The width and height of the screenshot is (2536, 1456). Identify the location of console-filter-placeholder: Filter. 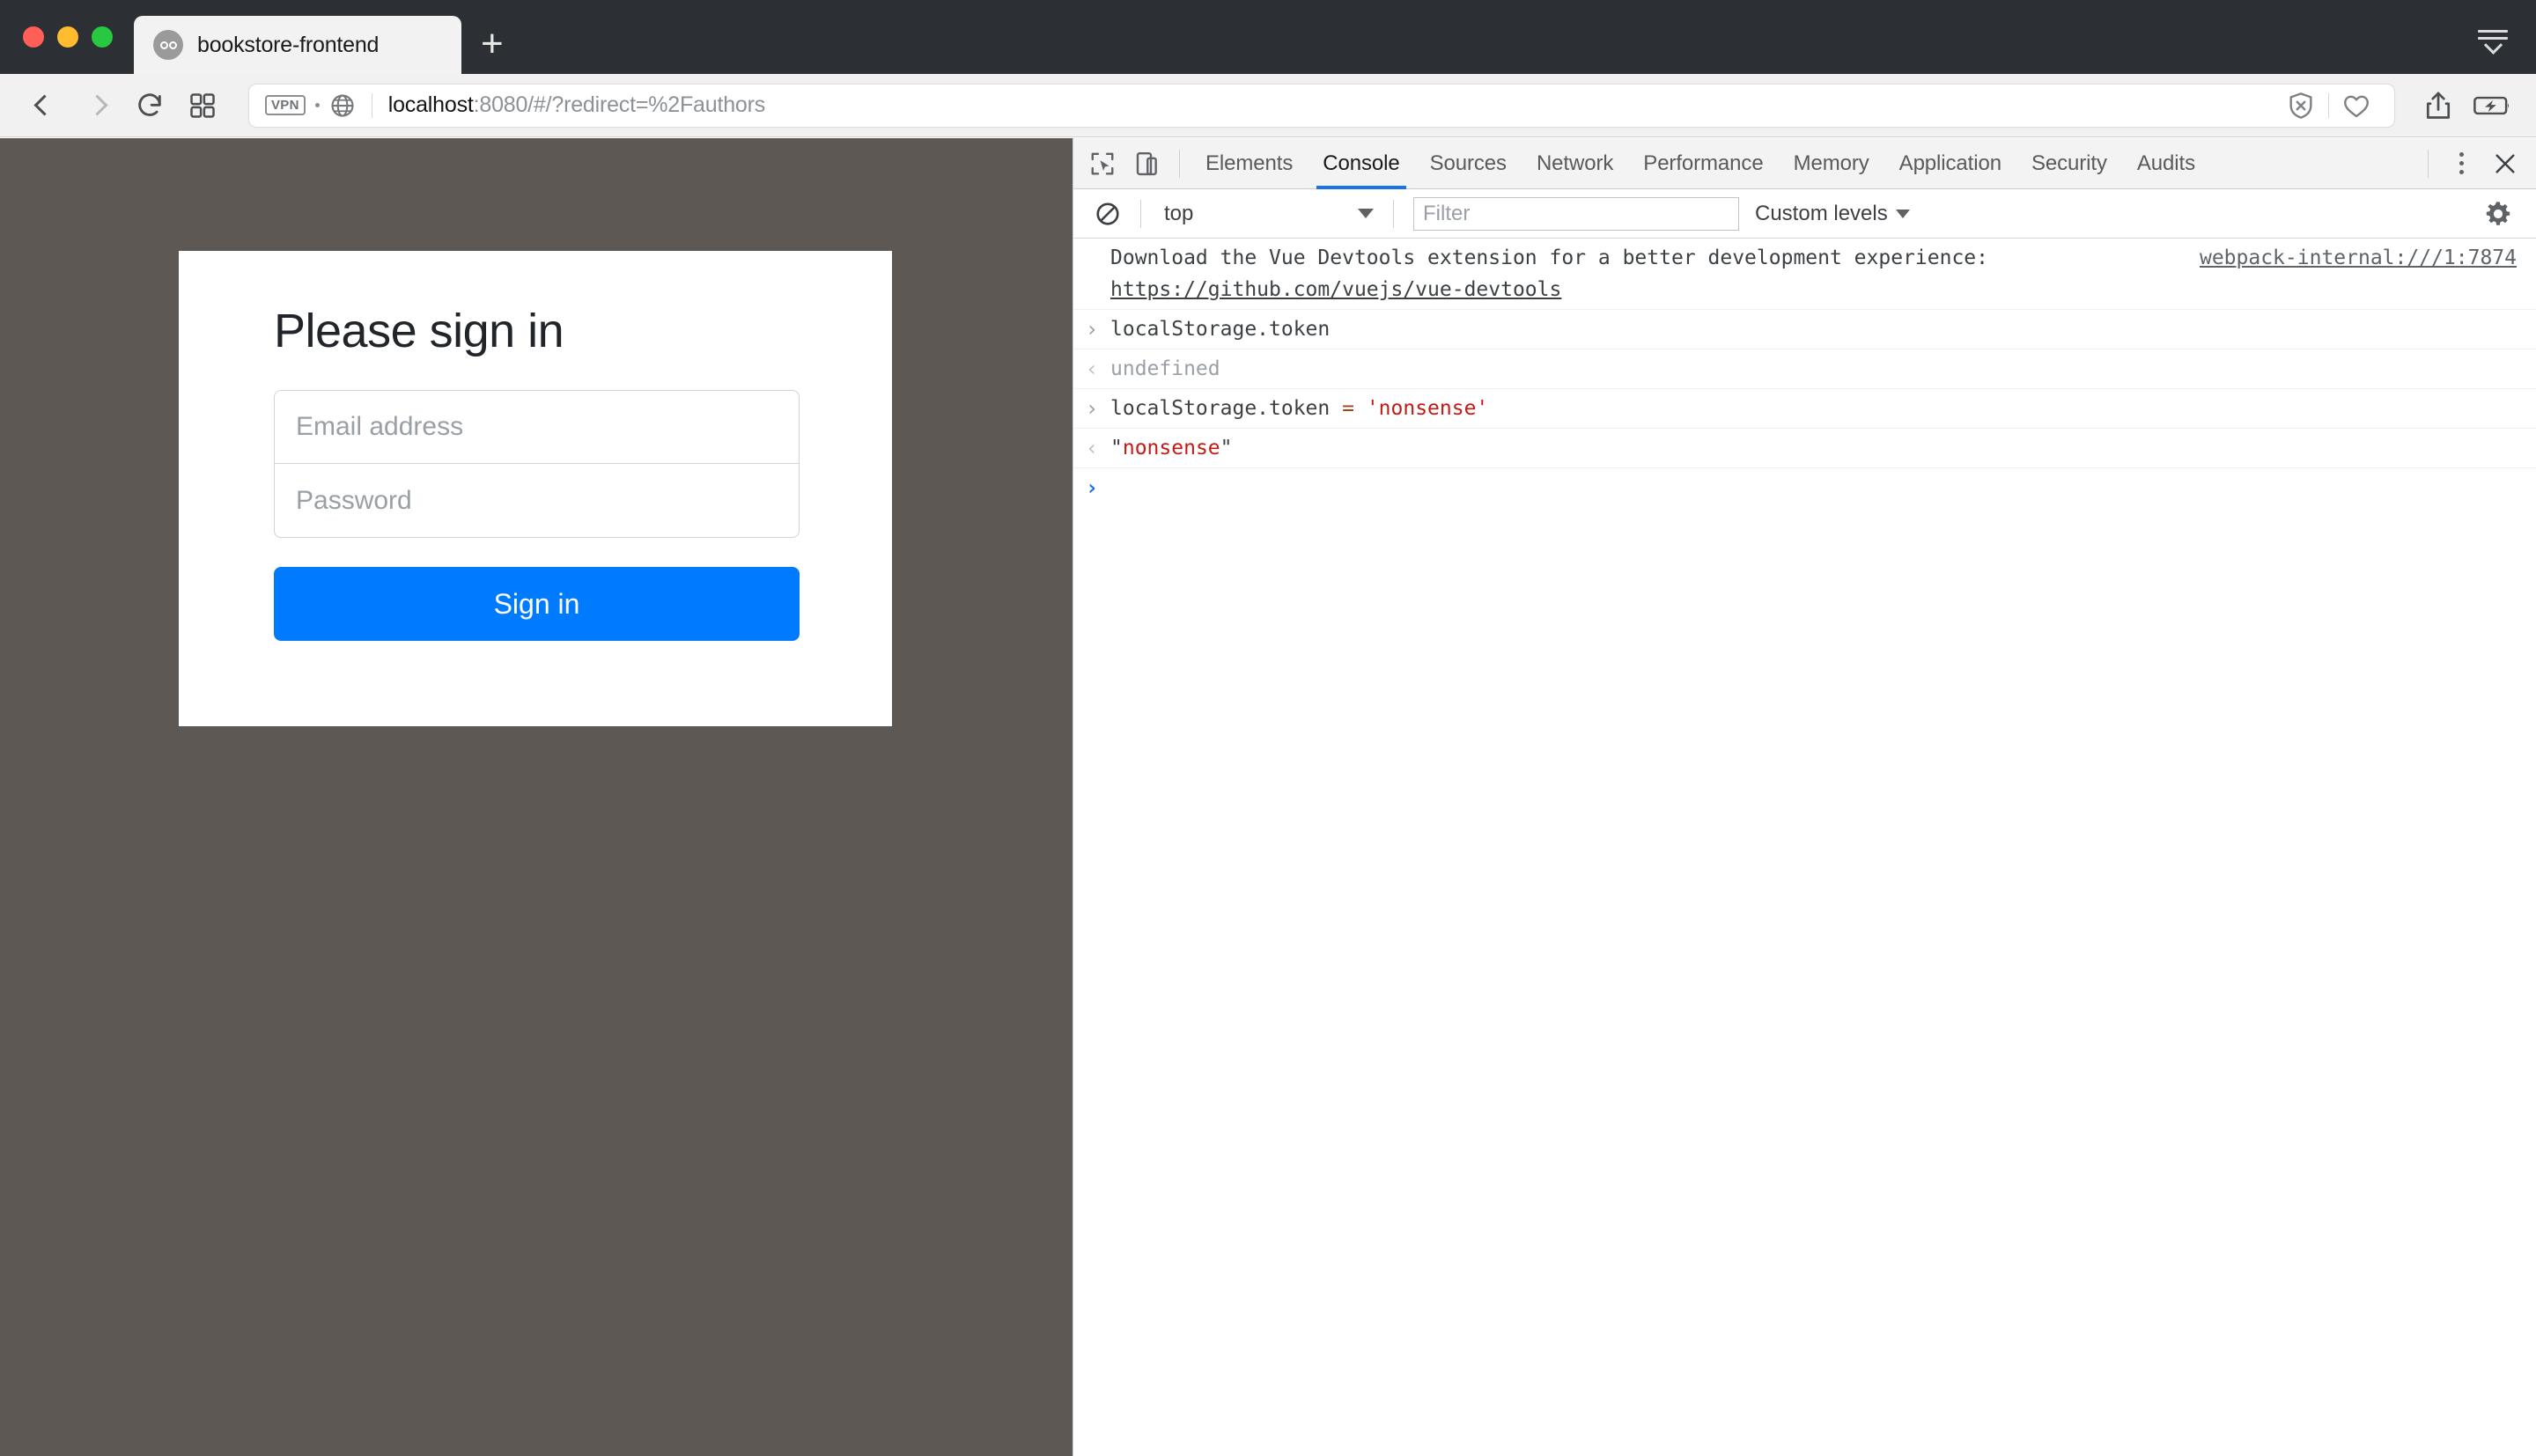
(1447, 213).